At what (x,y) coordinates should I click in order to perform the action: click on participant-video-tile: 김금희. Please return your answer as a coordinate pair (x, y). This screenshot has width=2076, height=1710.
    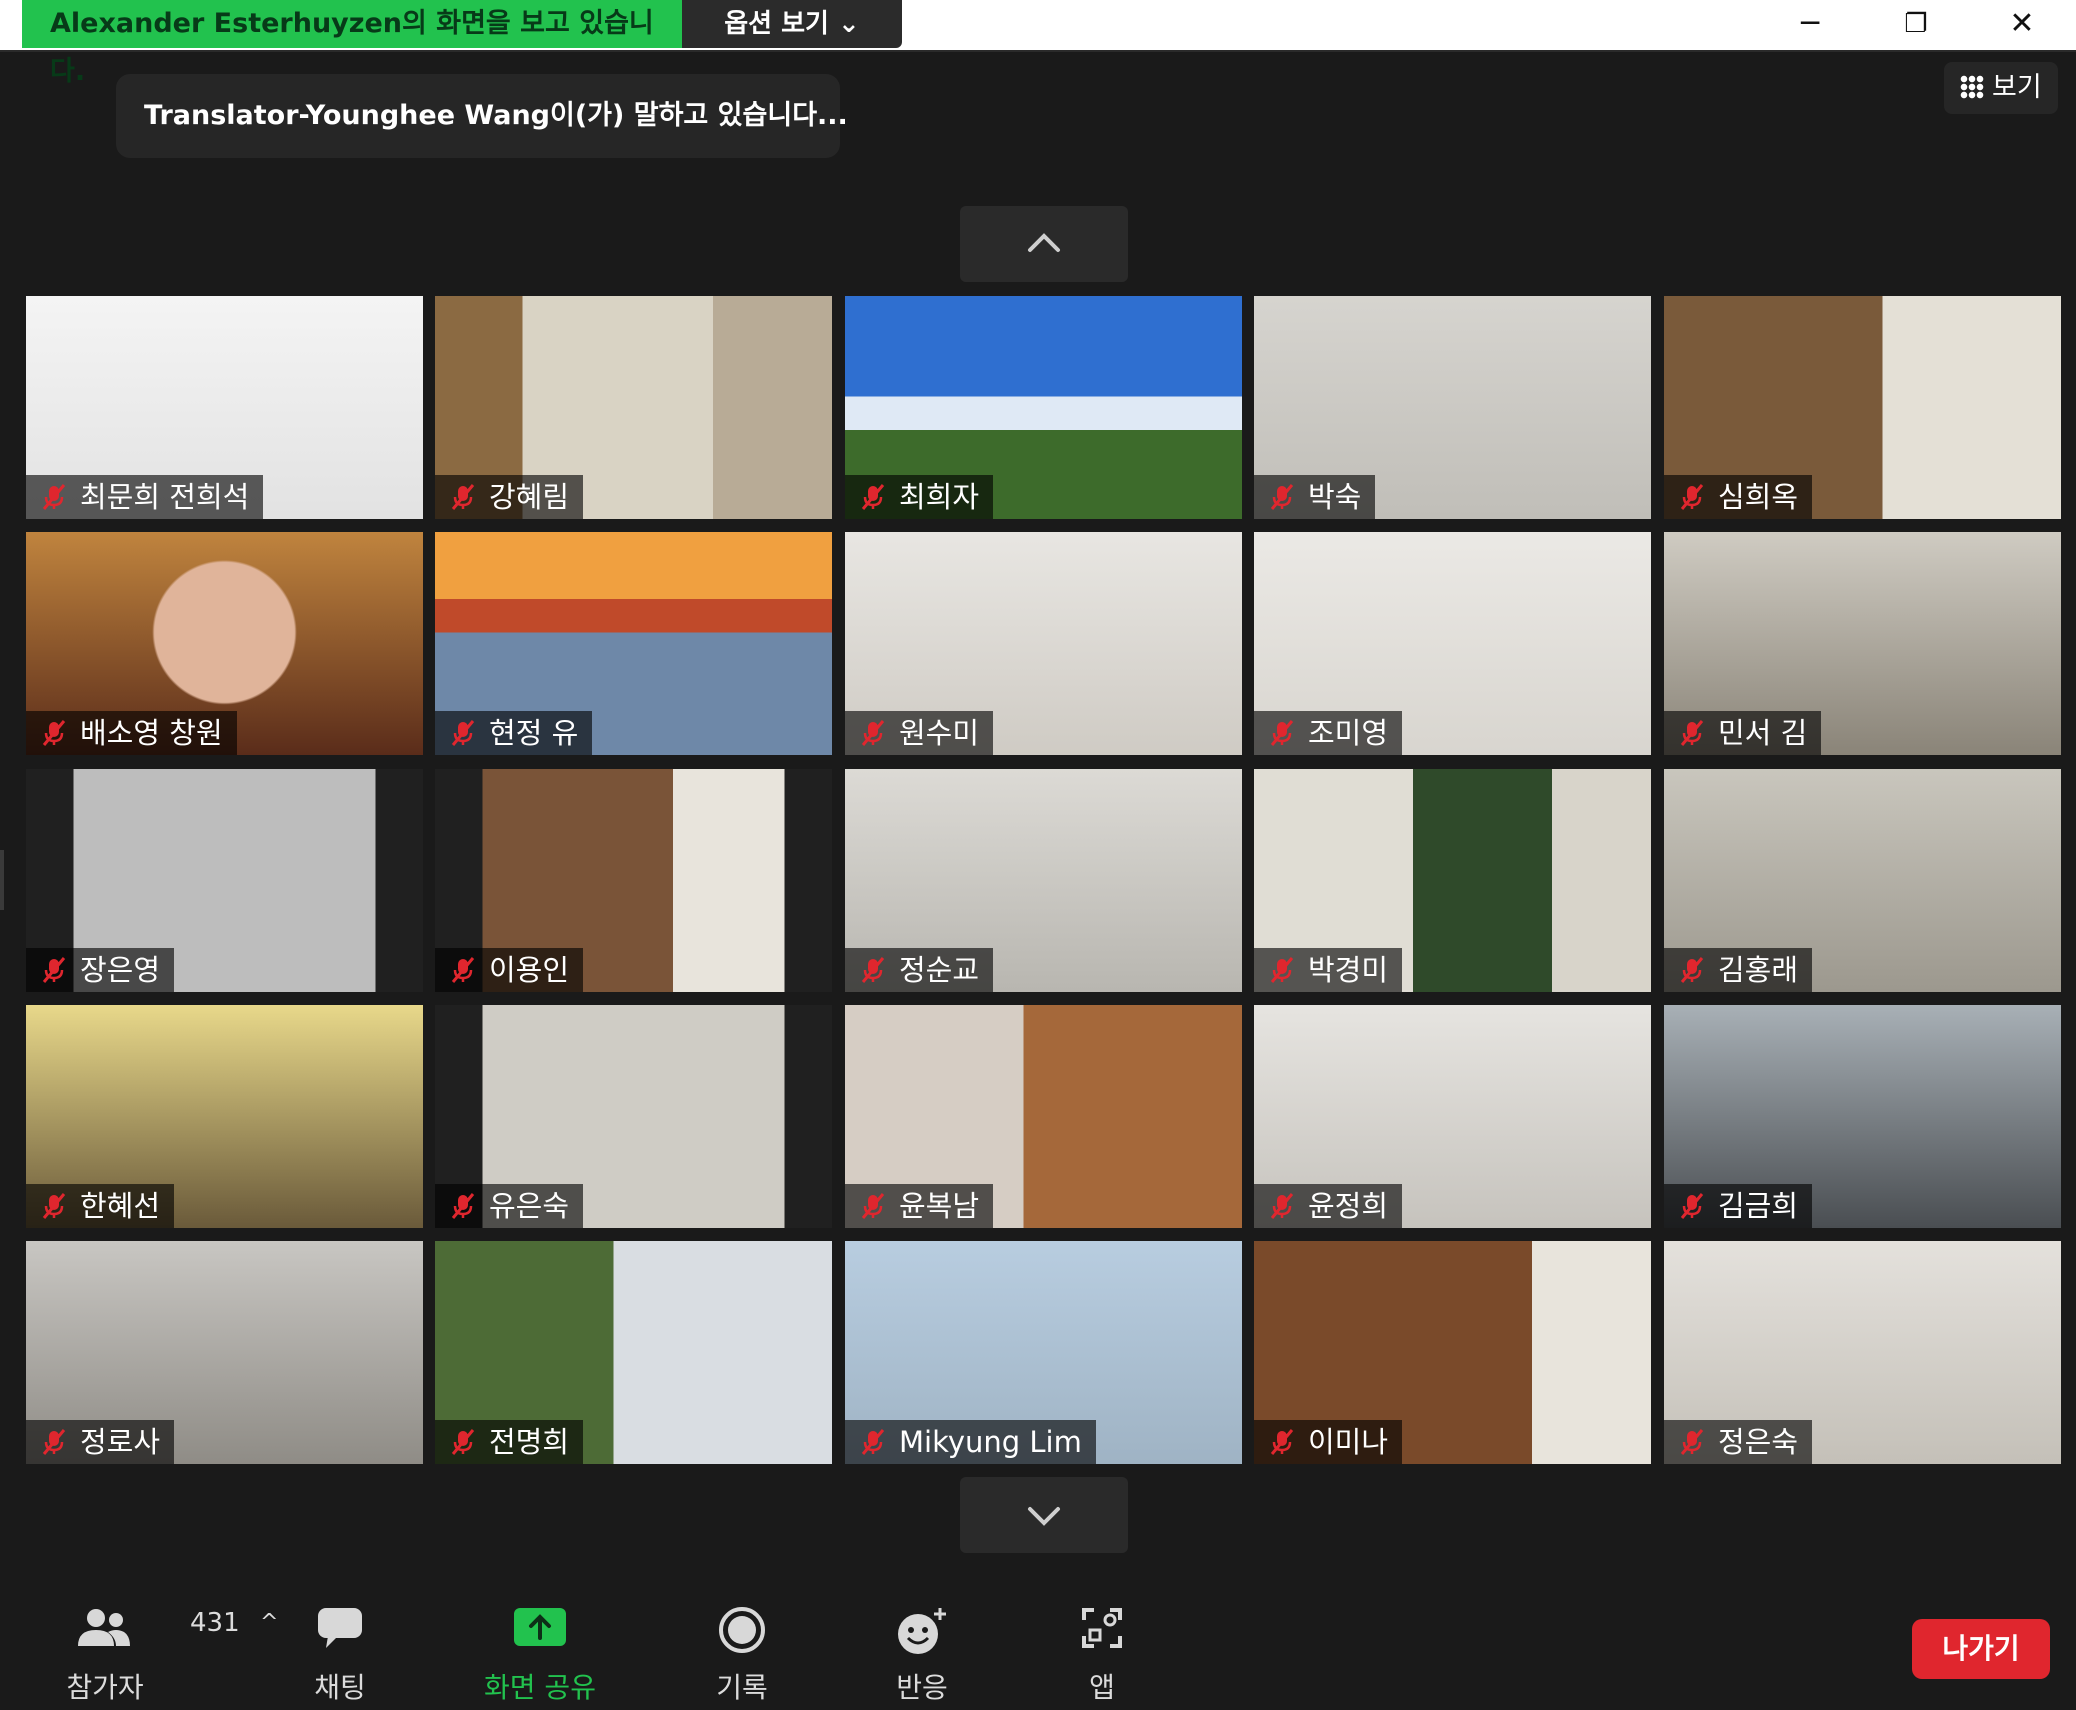
    Looking at the image, I should click on (1862, 1116).